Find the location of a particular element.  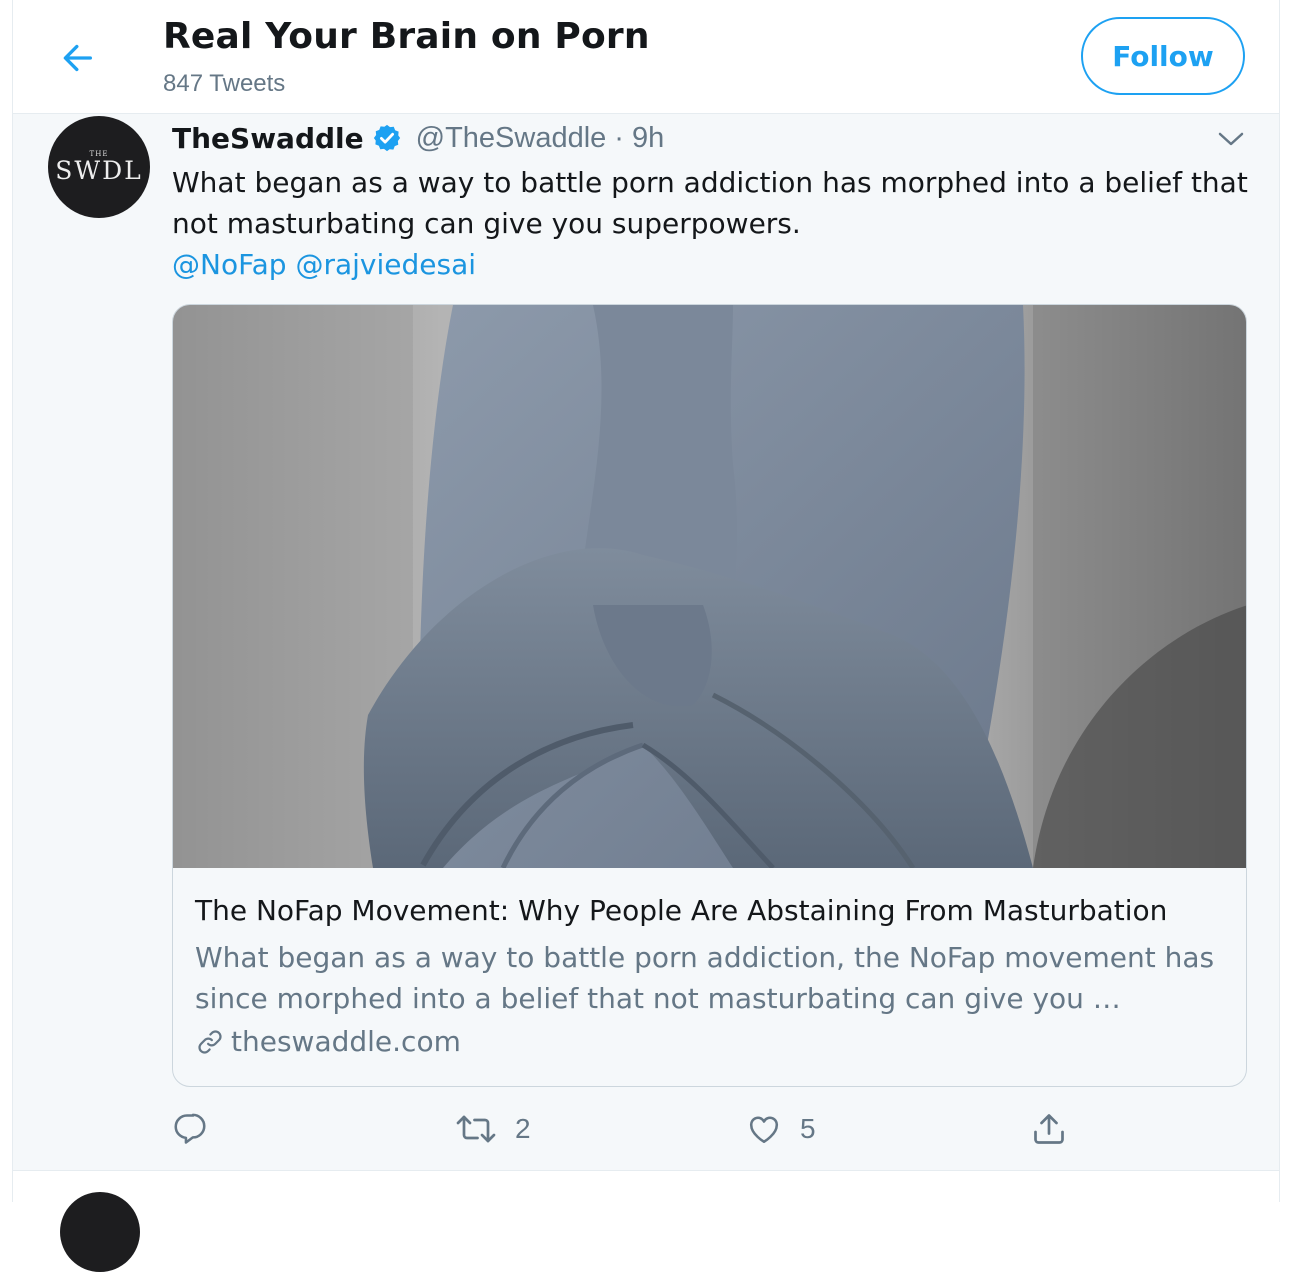

retweet-icon is located at coordinates (476, 1129).